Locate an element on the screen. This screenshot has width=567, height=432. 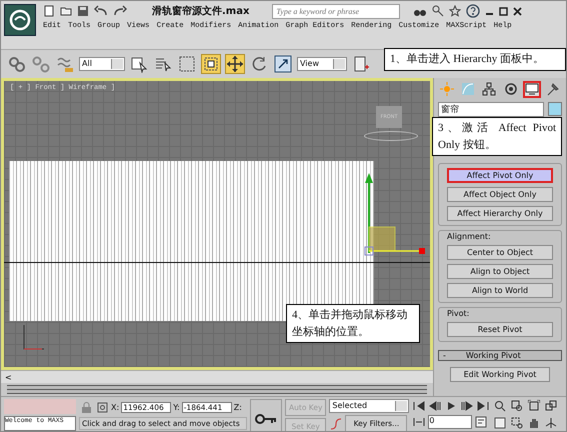
go-to-start-icon is located at coordinates (419, 406).